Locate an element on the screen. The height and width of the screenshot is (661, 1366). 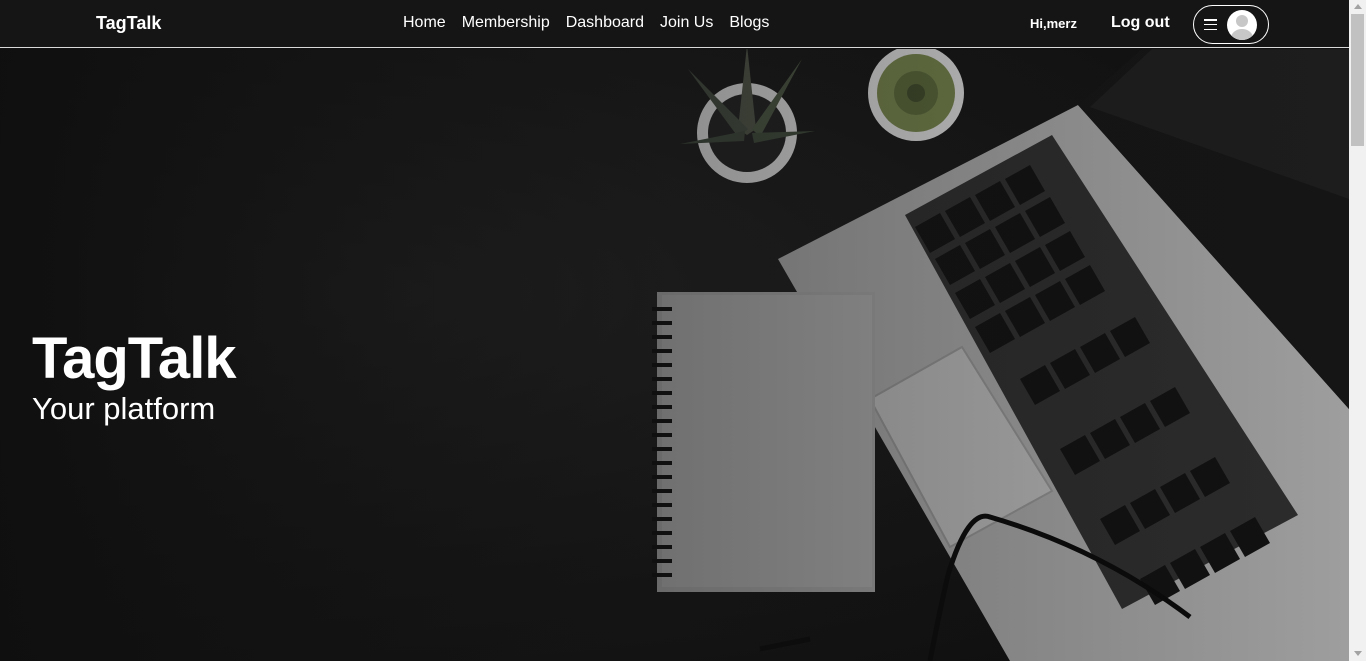
hero-title: TagTalk is located at coordinates (134, 358).